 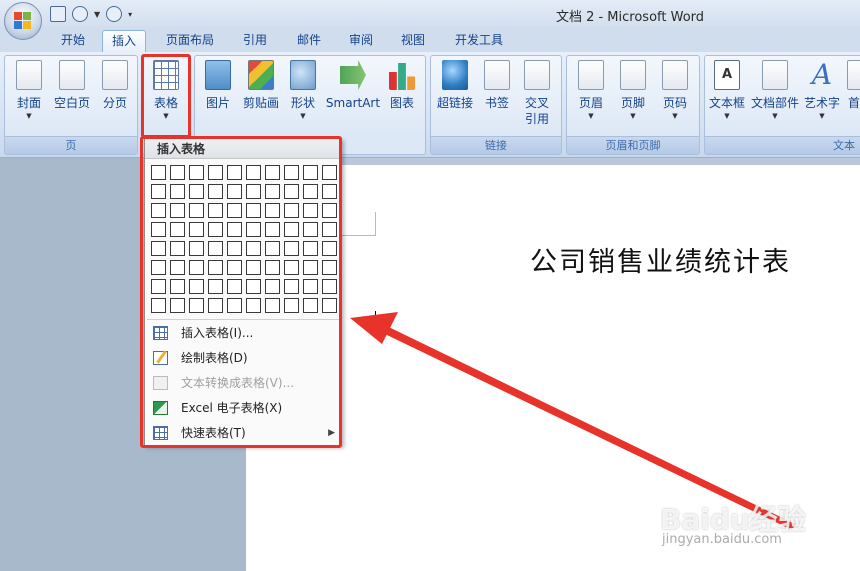 I want to click on tab-references: 引用, so click(x=255, y=41).